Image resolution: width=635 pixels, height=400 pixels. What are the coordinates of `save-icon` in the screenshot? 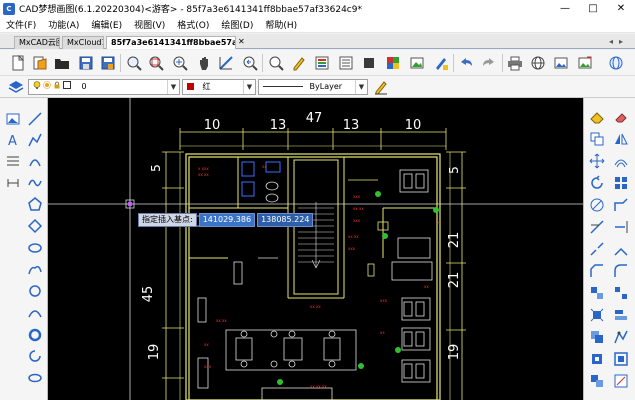 It's located at (86, 63).